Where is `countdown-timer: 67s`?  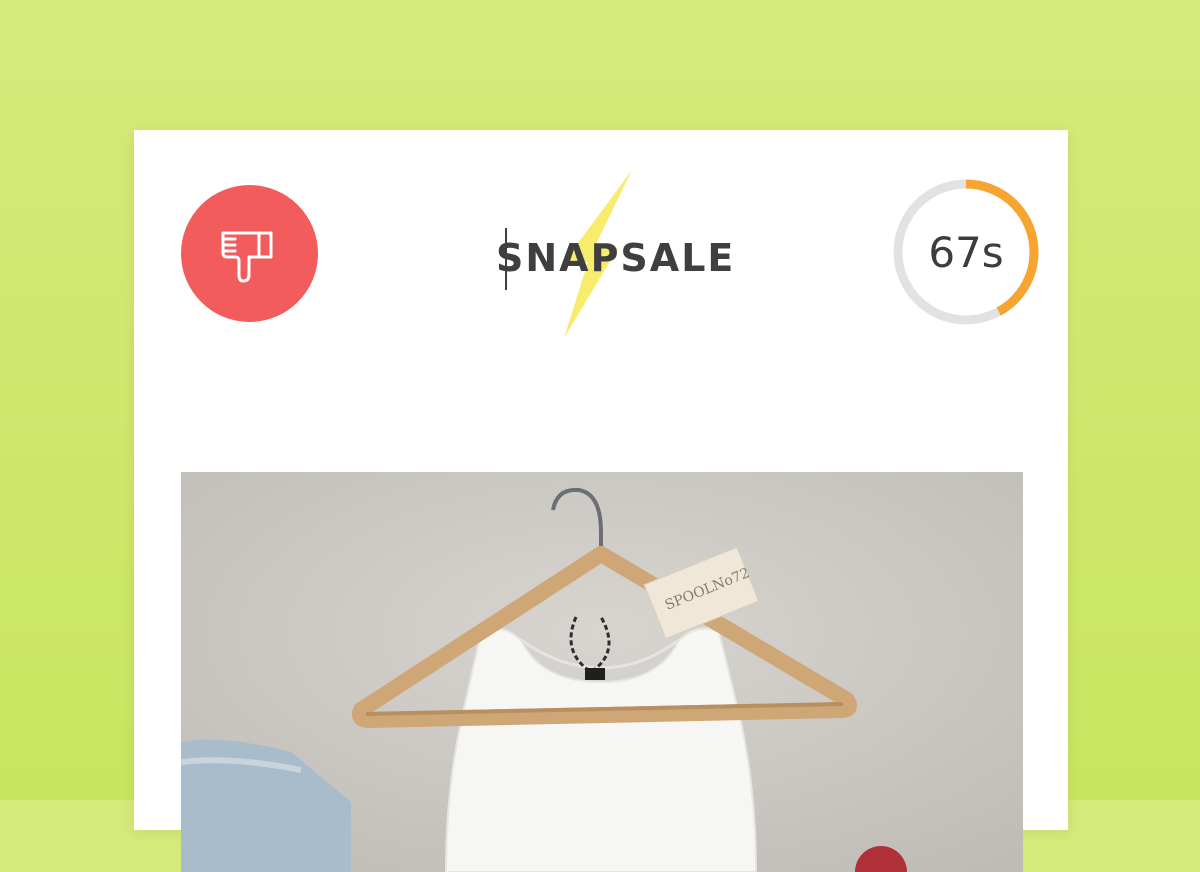 countdown-timer: 67s is located at coordinates (966, 252).